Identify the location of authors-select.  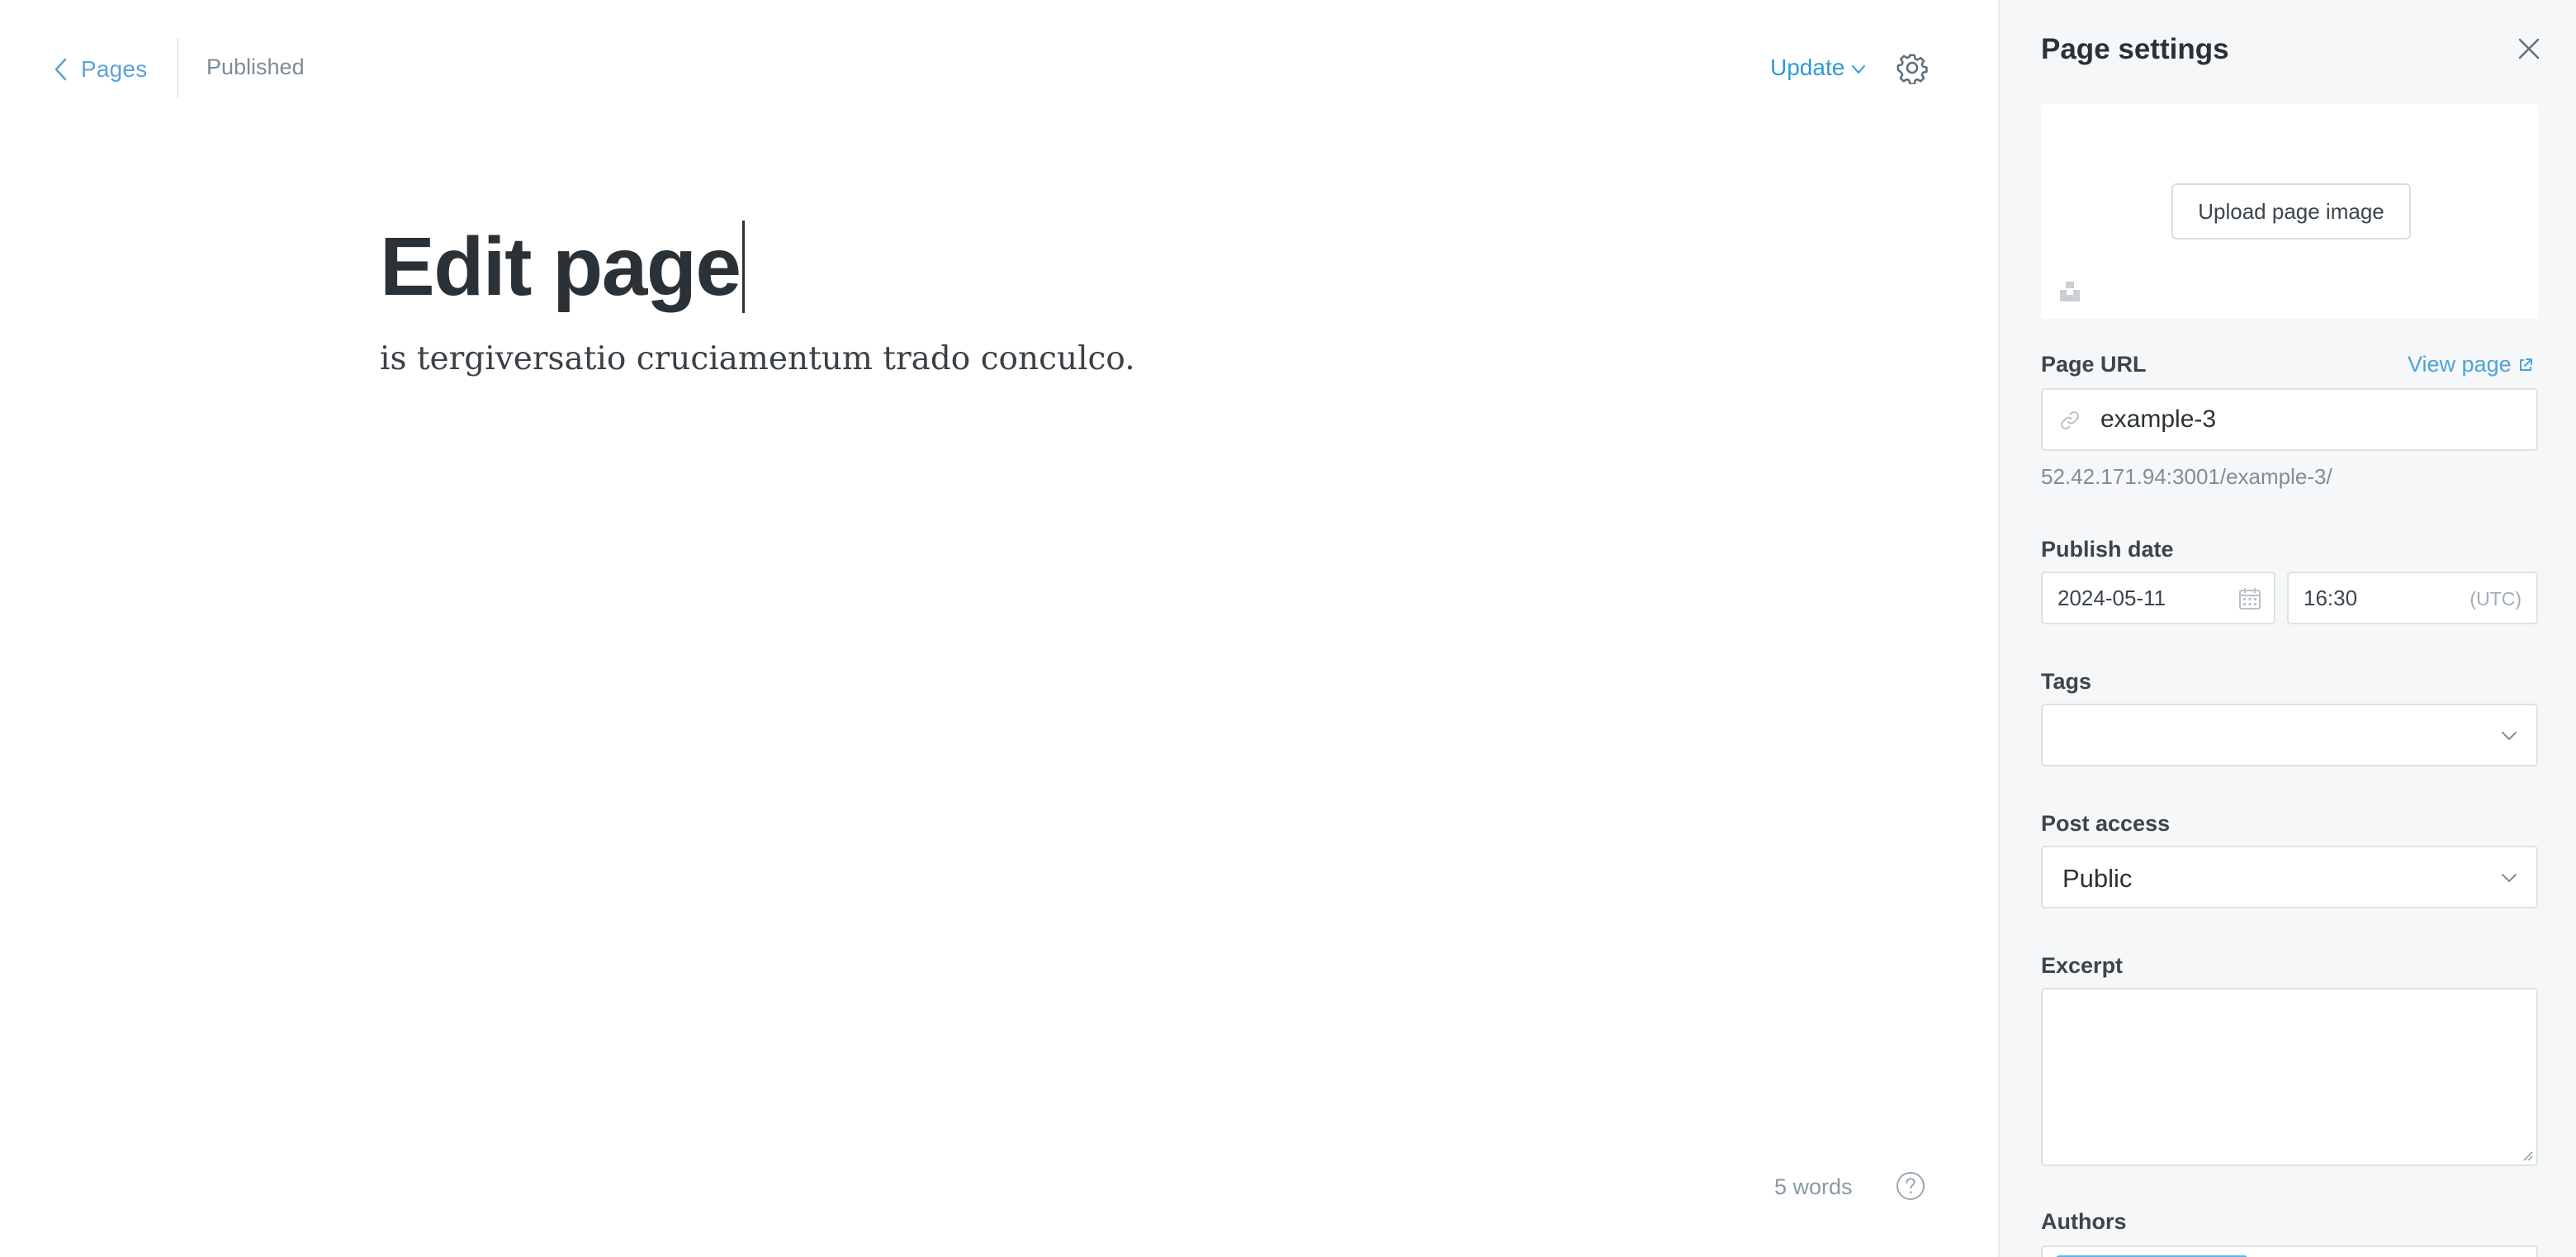
(2289, 1251).